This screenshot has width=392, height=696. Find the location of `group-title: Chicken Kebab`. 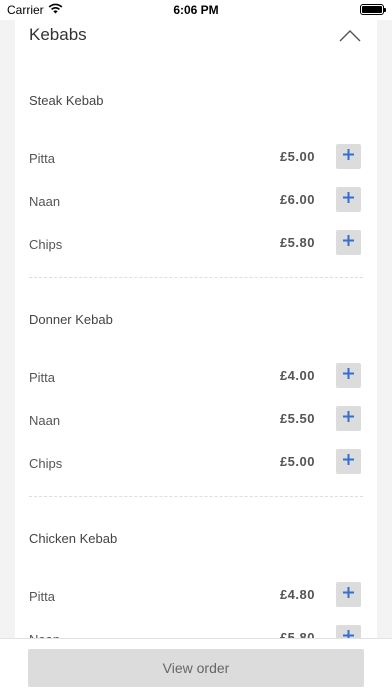

group-title: Chicken Kebab is located at coordinates (73, 538).